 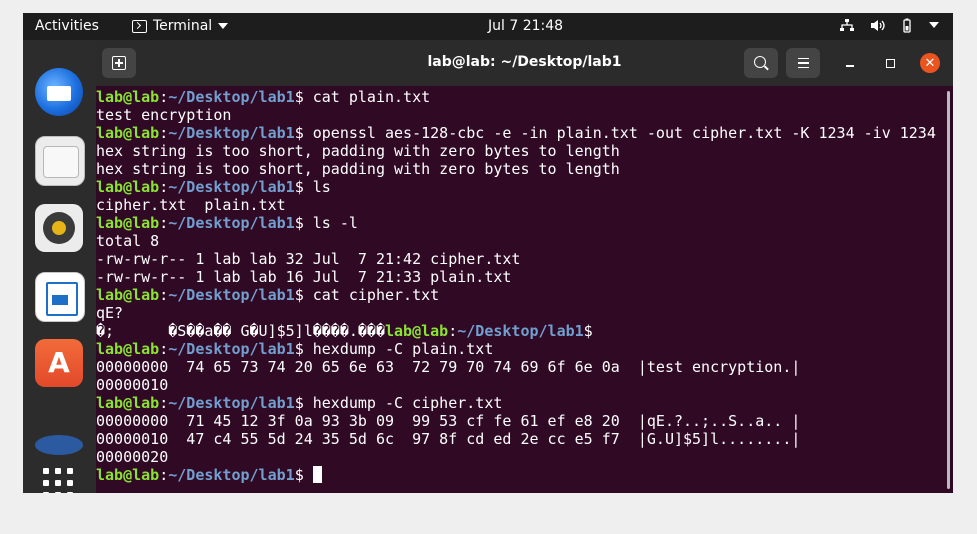 I want to click on rhythmbox-icon, so click(x=59, y=228).